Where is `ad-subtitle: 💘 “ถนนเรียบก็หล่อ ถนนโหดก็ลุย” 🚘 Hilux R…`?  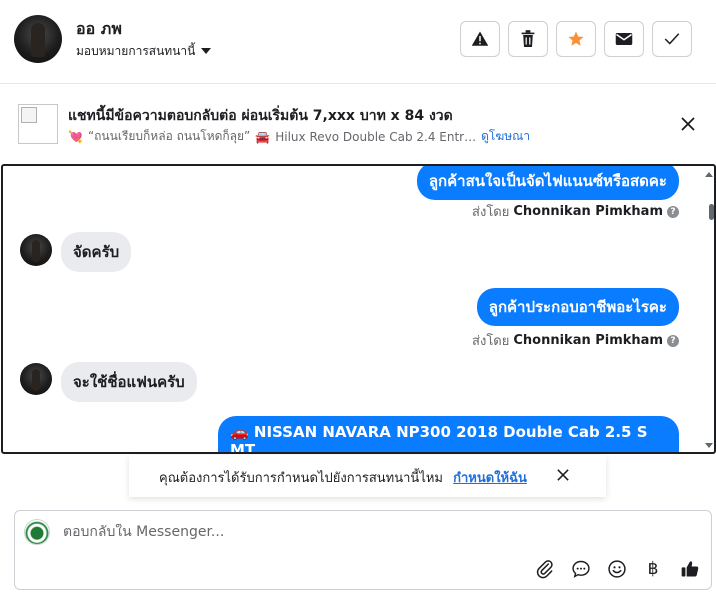
ad-subtitle: 💘 “ถนนเรียบก็หล่อ ถนนโหดก็ลุย” 🚘 Hilux R… is located at coordinates (299, 136).